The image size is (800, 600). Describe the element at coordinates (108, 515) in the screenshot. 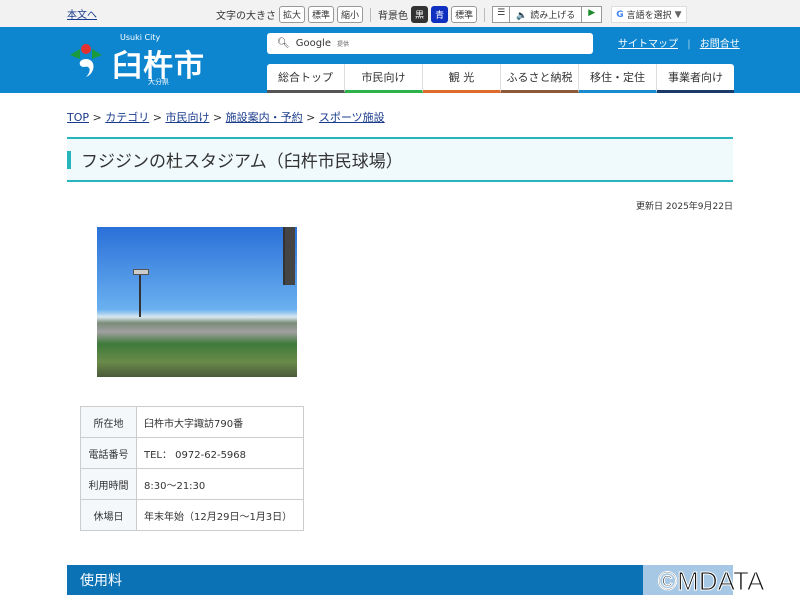

I see `info-label: 休場日` at that location.